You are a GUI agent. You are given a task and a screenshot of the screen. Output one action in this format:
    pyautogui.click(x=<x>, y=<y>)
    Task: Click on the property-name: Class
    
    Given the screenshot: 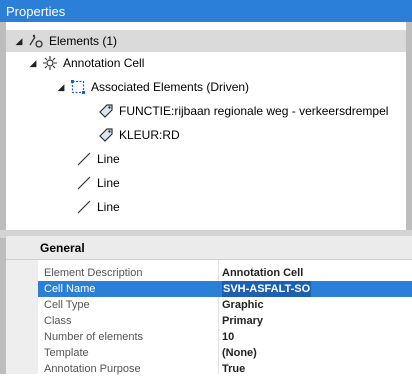 What is the action you would take?
    pyautogui.click(x=58, y=321)
    